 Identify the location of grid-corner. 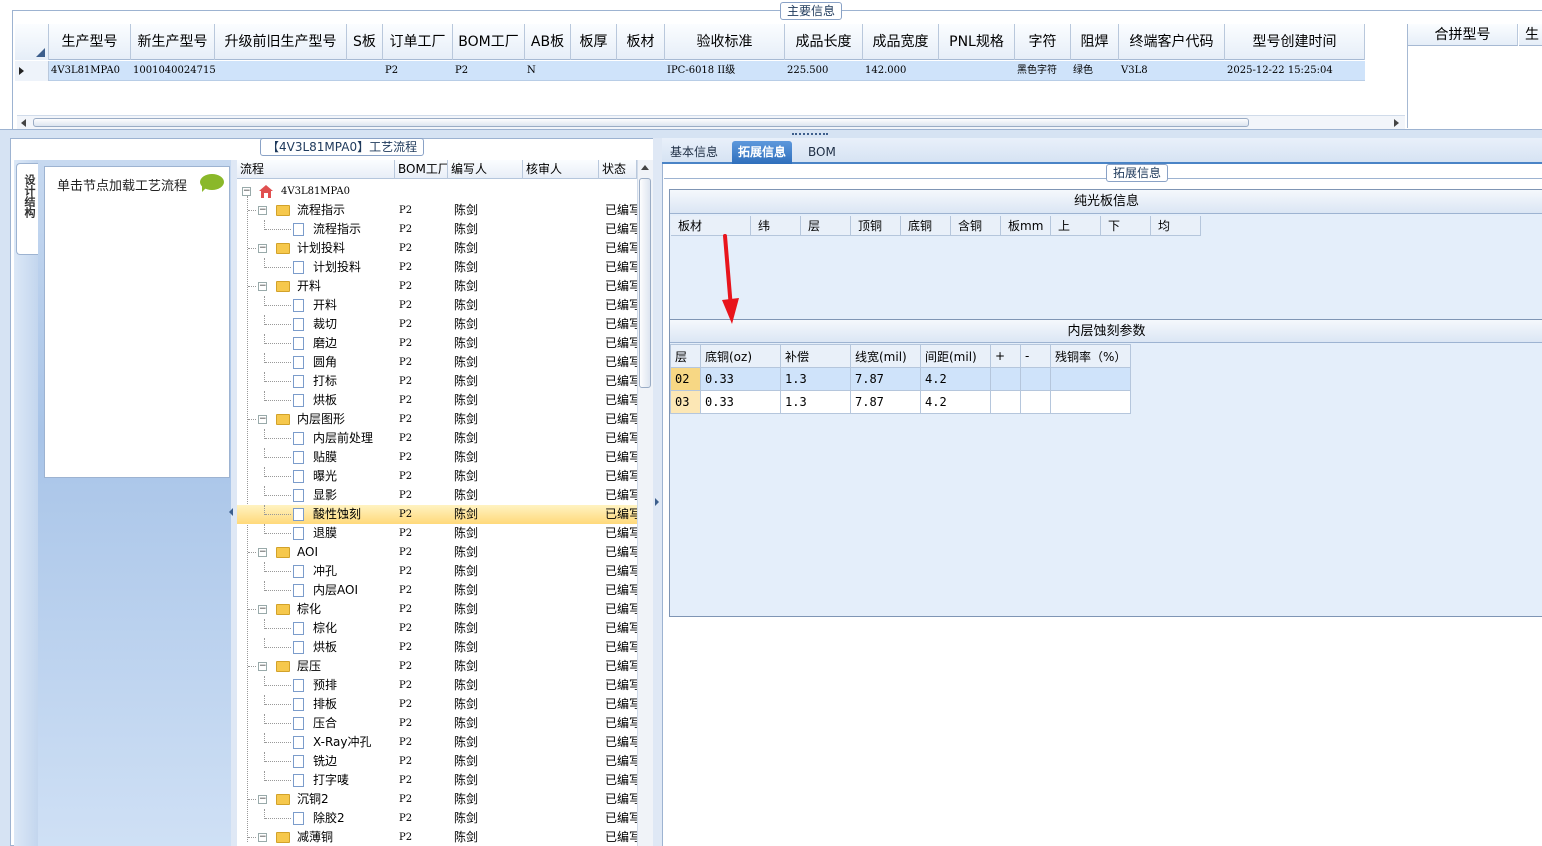
(32, 42).